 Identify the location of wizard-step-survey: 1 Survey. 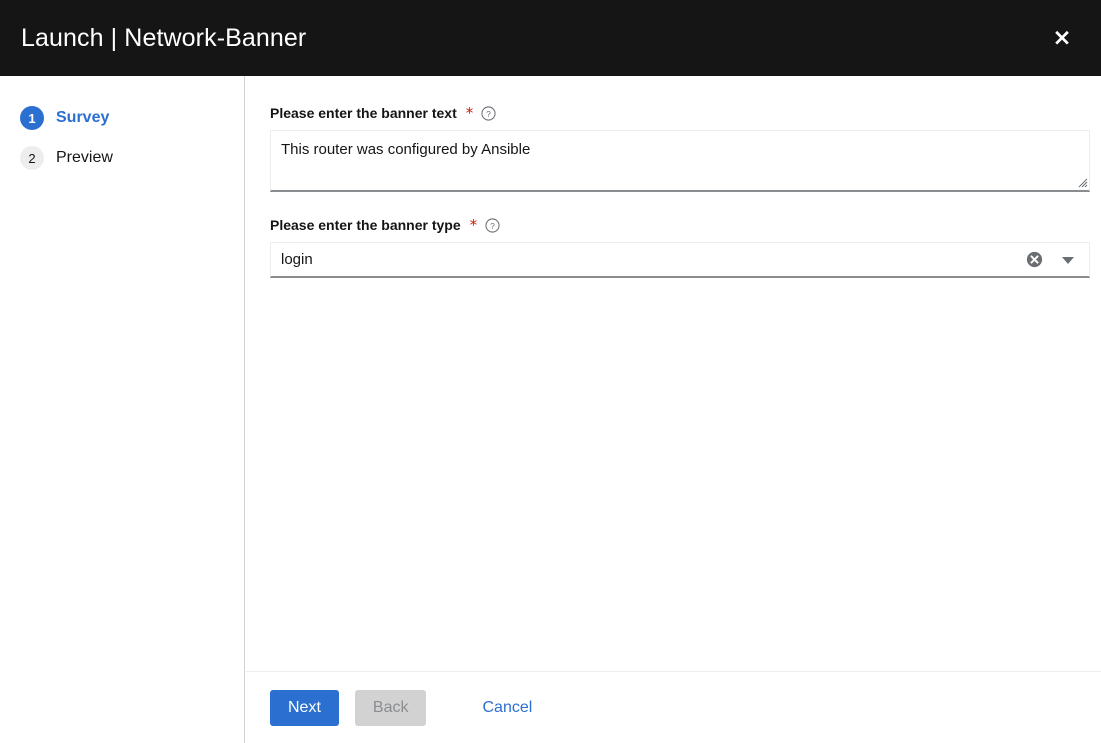
(122, 118).